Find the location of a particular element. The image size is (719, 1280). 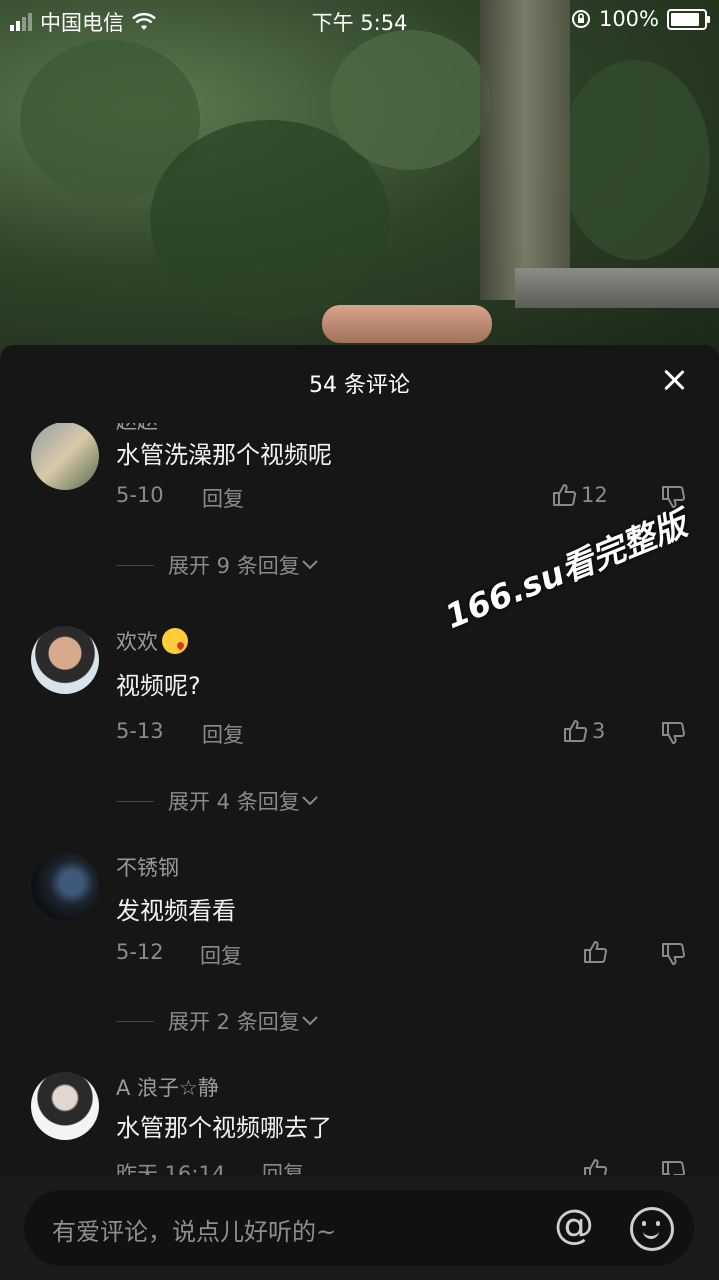

expand-replies: 展开 2 条回复 is located at coordinates (218, 1021).